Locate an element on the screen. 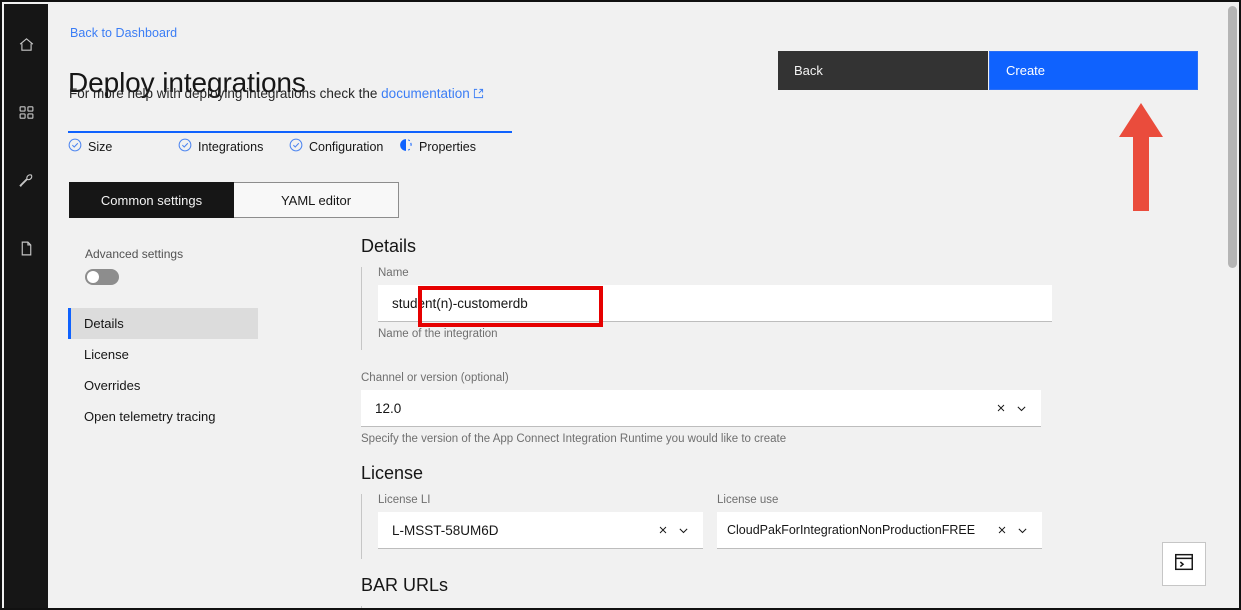  step-label: Configuration is located at coordinates (346, 146).